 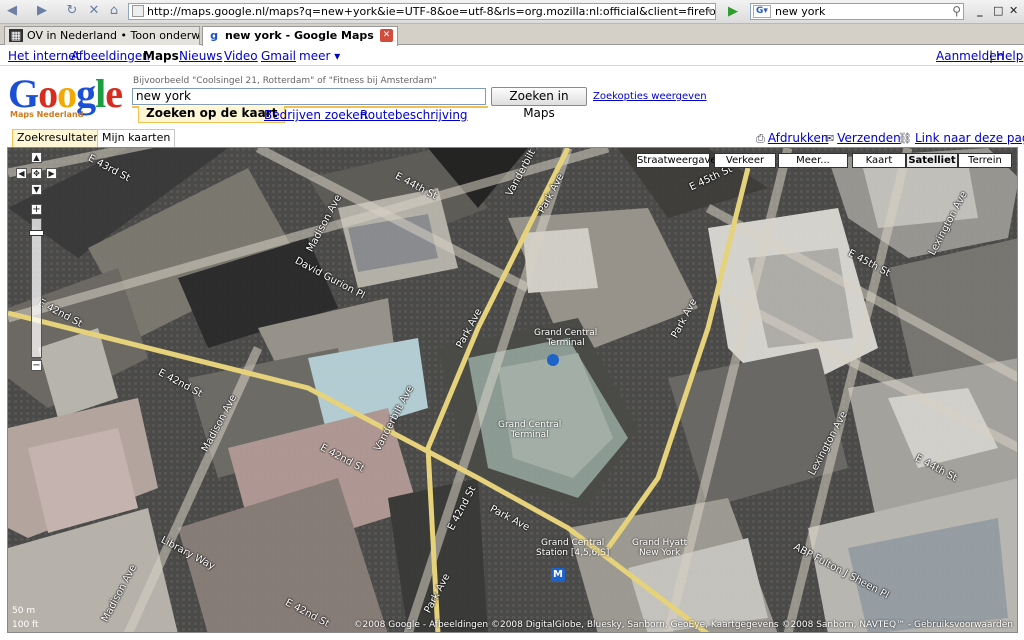 What do you see at coordinates (970, 56) in the screenshot?
I see `signin-link: Aanmelden` at bounding box center [970, 56].